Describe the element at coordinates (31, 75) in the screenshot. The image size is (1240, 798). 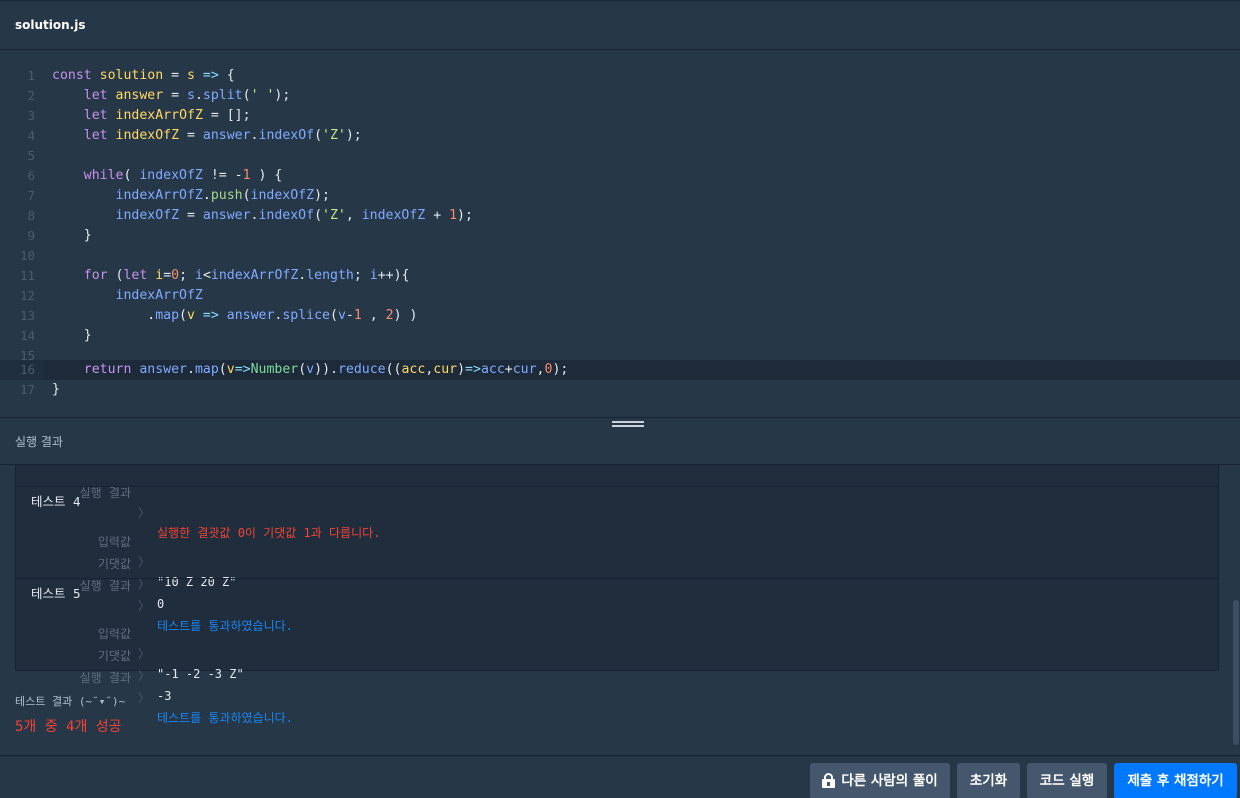
I see `line-number: 1` at that location.